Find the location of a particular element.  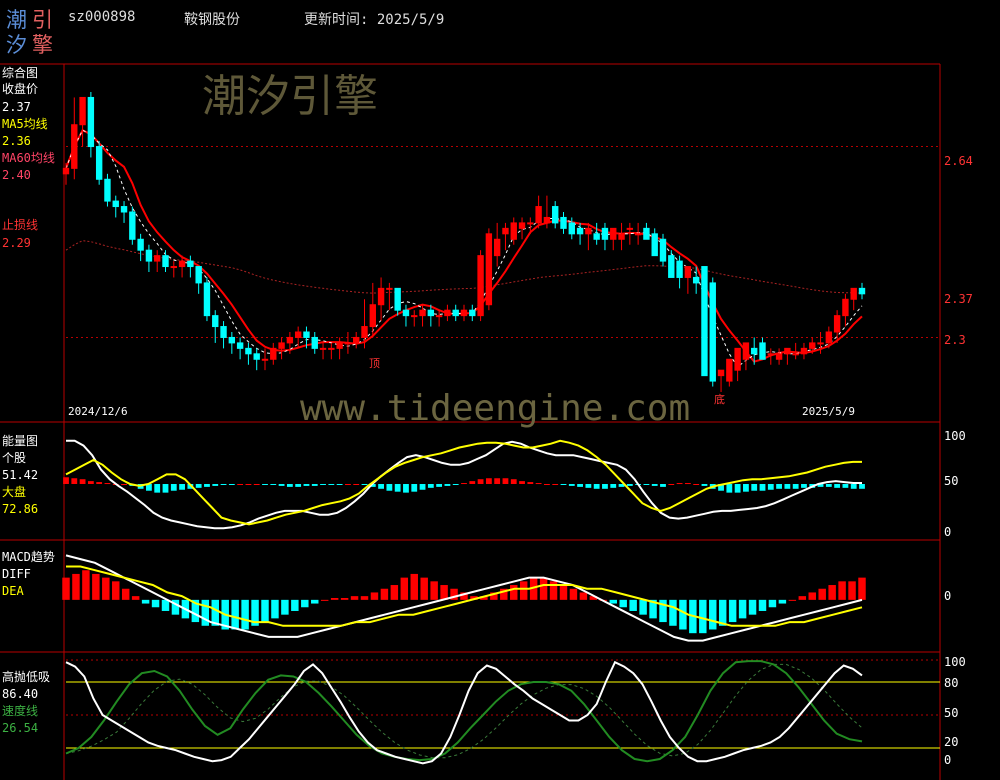

stock-name: 鞍钢股份 is located at coordinates (212, 20).